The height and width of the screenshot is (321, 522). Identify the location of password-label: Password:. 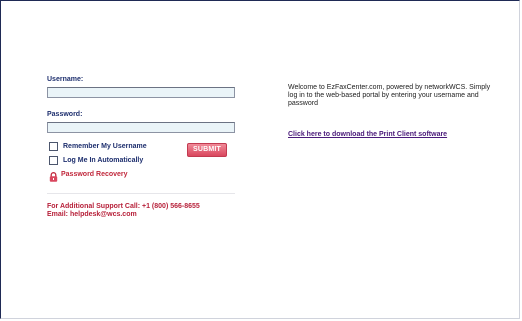
(65, 114).